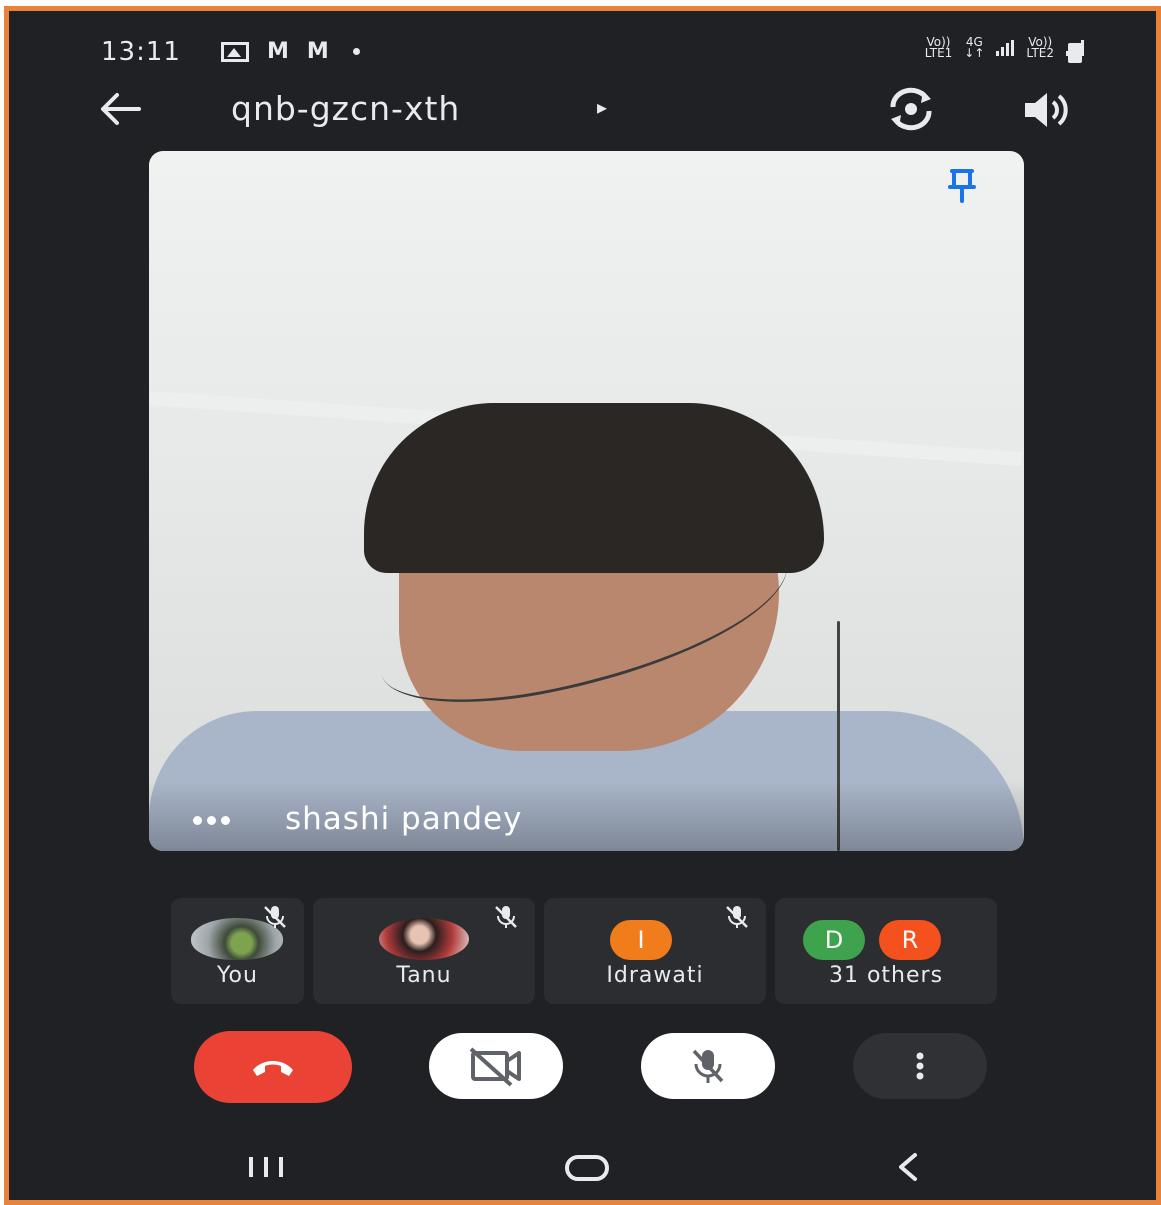  Describe the element at coordinates (235, 51) in the screenshot. I see `gallery-icon` at that location.